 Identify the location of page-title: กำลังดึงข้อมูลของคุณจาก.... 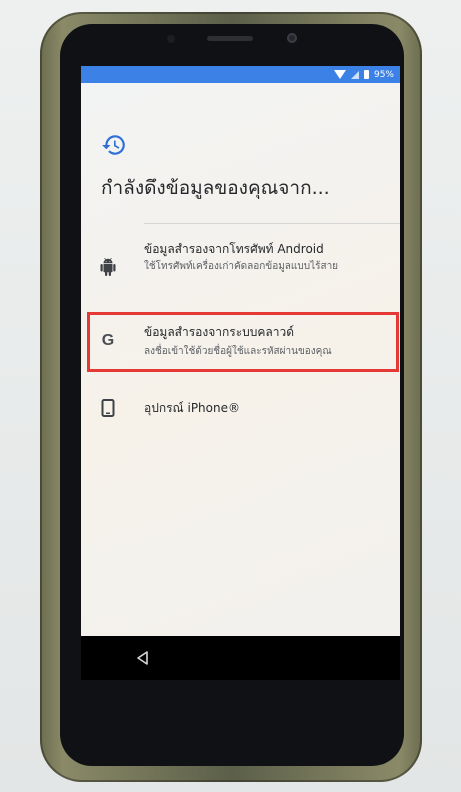
(215, 188).